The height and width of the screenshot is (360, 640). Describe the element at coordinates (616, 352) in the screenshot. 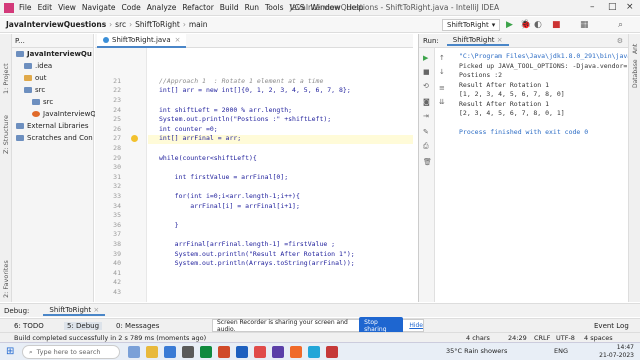

I see `taskbar-clock: 14:47 21-07-2023` at that location.